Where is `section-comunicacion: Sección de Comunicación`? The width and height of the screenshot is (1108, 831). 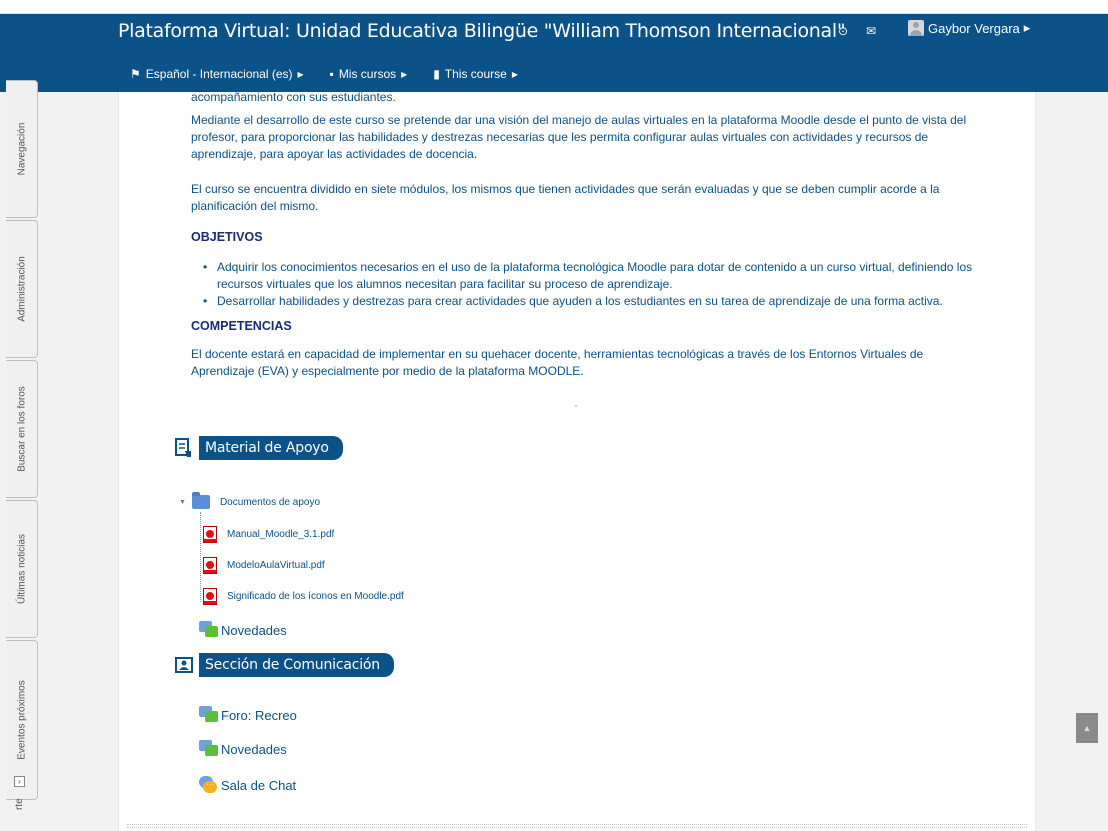 section-comunicacion: Sección de Comunicación is located at coordinates (284, 665).